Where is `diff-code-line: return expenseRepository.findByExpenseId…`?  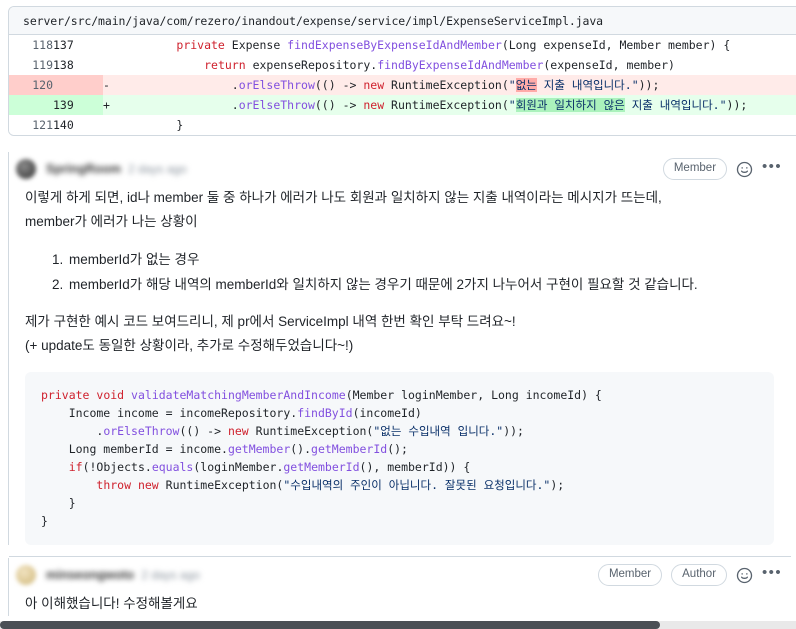
diff-code-line: return expenseRepository.findByExpenseId… is located at coordinates (458, 65).